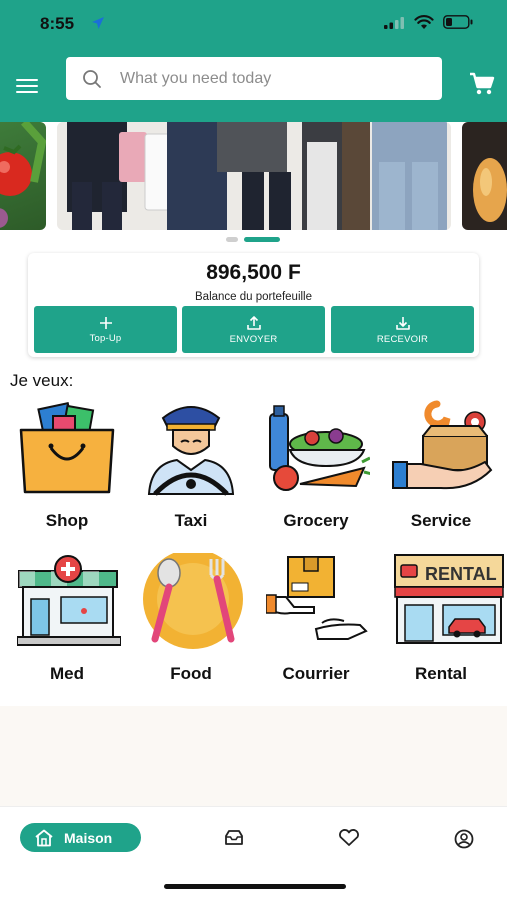 Image resolution: width=507 pixels, height=900 pixels. What do you see at coordinates (317, 598) in the screenshot?
I see `parcel-delivery-icon` at bounding box center [317, 598].